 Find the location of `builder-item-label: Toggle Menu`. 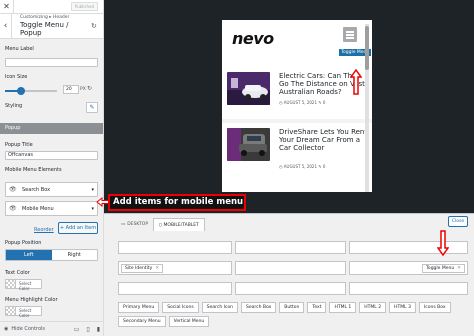

builder-item-label: Toggle Menu is located at coordinates (440, 268).